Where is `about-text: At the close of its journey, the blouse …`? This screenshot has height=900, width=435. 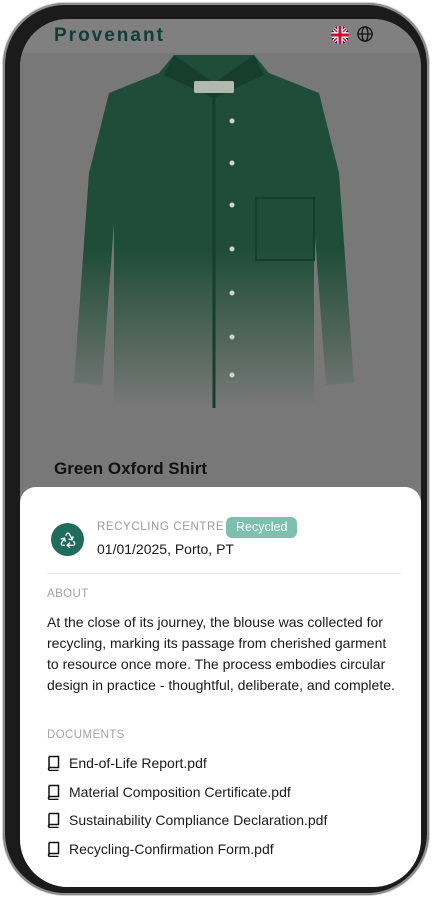
about-text: At the close of its journey, the blouse … is located at coordinates (221, 653).